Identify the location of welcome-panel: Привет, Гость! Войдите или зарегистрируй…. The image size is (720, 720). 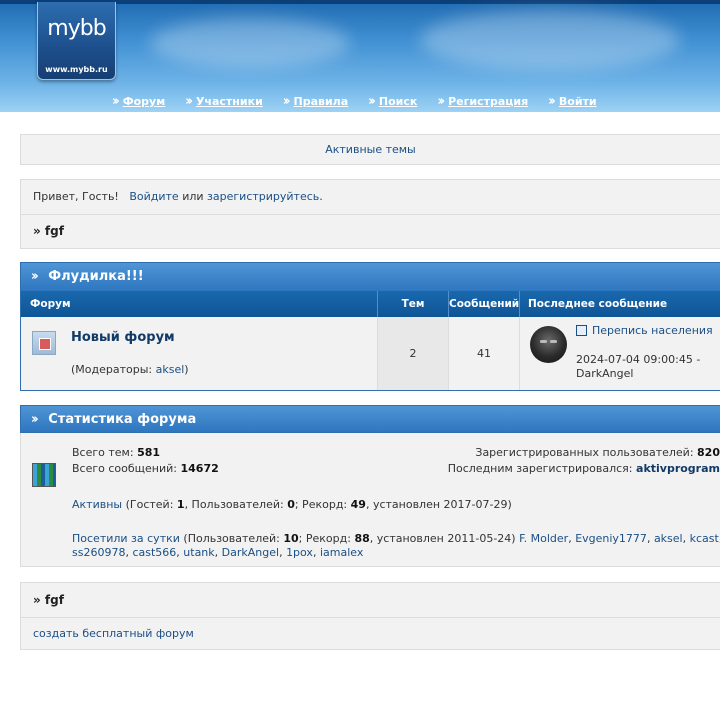
(370, 214).